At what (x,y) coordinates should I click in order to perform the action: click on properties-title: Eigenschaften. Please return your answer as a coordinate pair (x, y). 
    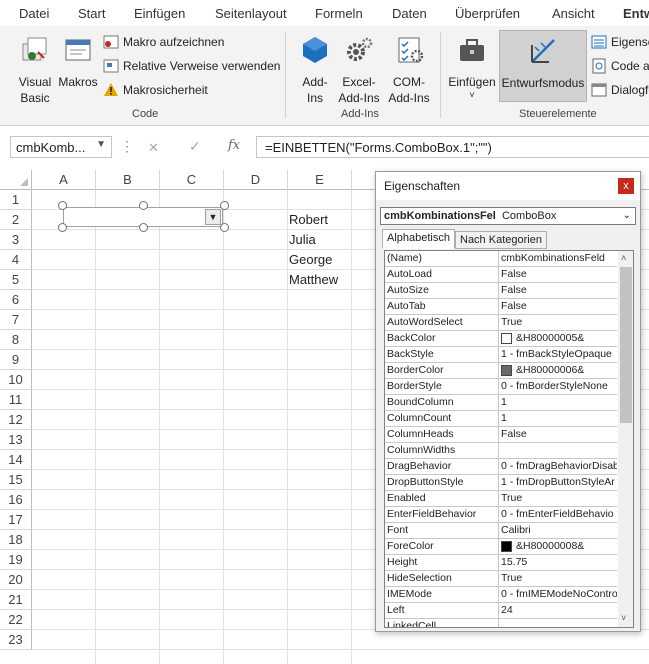
    Looking at the image, I should click on (508, 186).